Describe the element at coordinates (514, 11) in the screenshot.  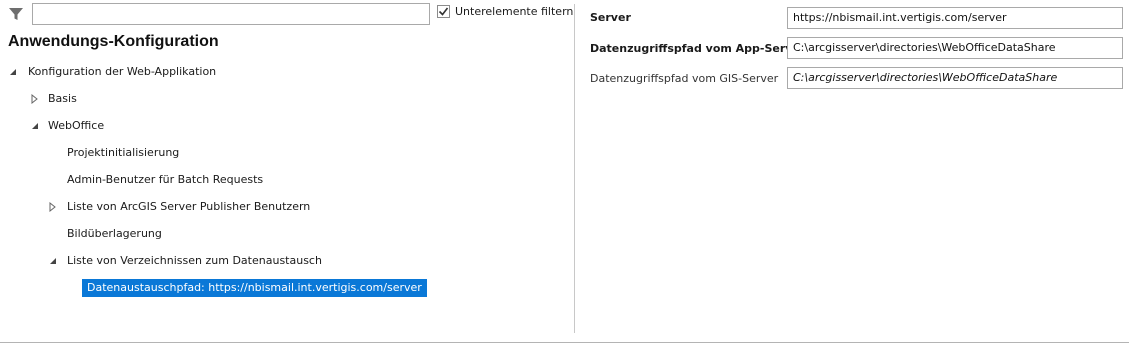
I see `filter-children-label: Unterelemente filtern` at that location.